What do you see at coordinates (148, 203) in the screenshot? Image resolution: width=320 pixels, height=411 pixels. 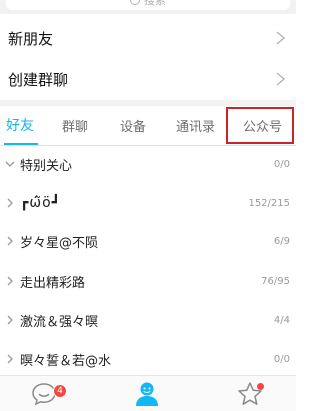 I see `friend-group-row: ┏ώ̃ӧ┛ 152/215` at bounding box center [148, 203].